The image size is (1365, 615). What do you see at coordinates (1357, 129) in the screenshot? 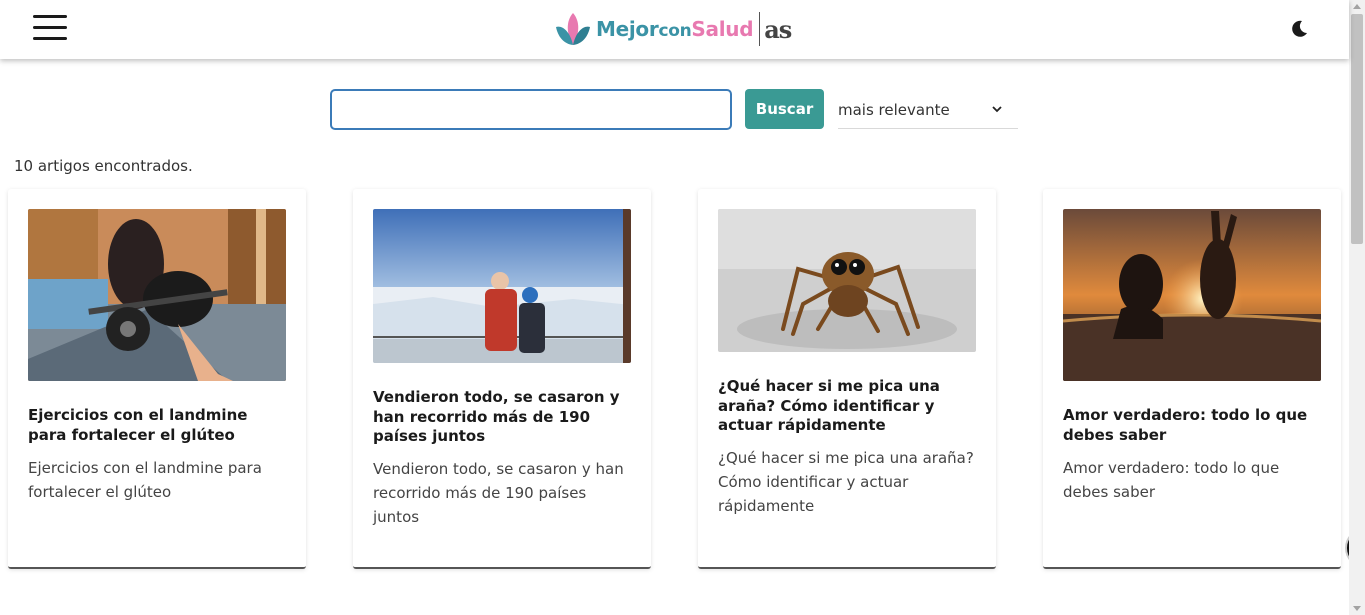
I see `scrollbar-thumb` at bounding box center [1357, 129].